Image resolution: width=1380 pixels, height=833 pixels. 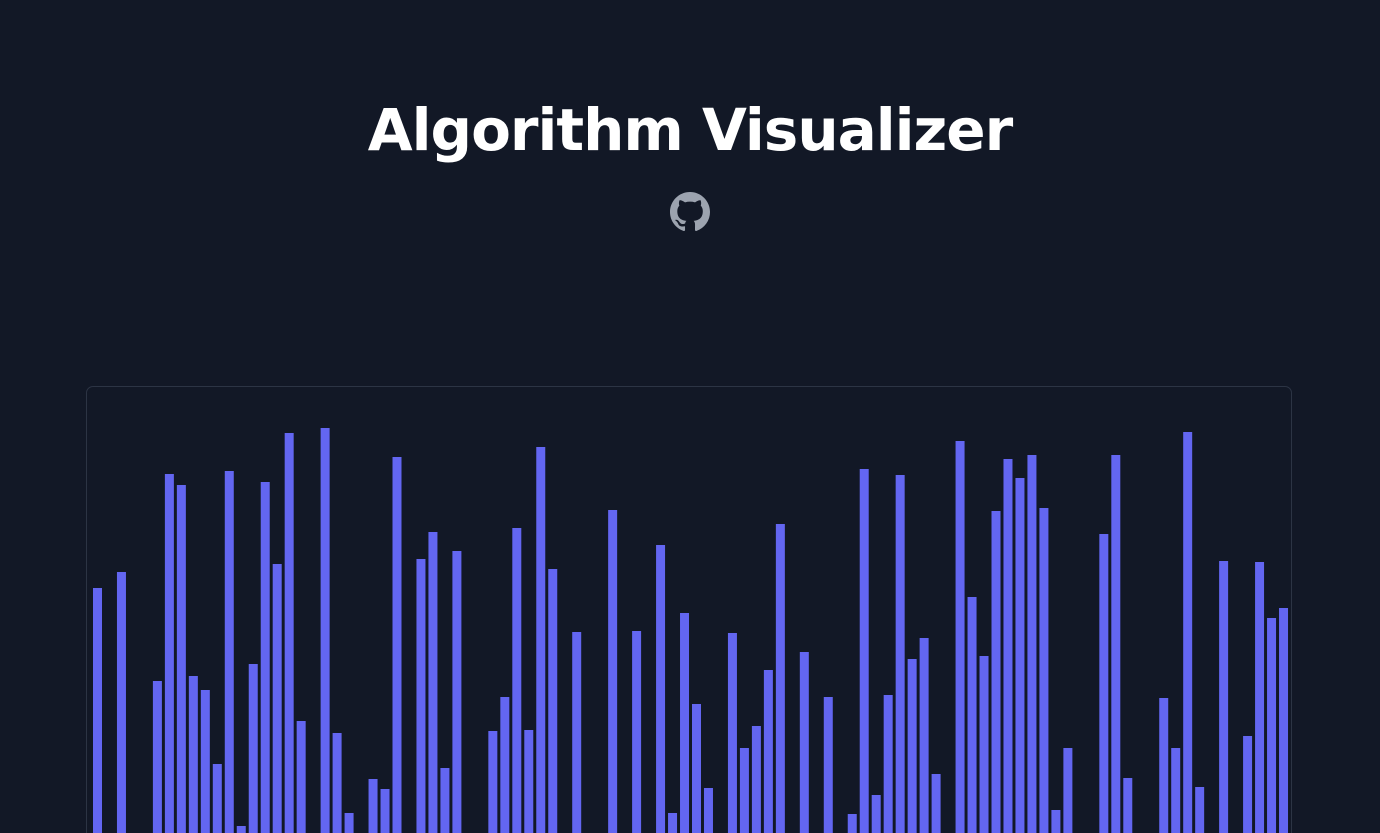 I want to click on github-link, so click(x=690, y=212).